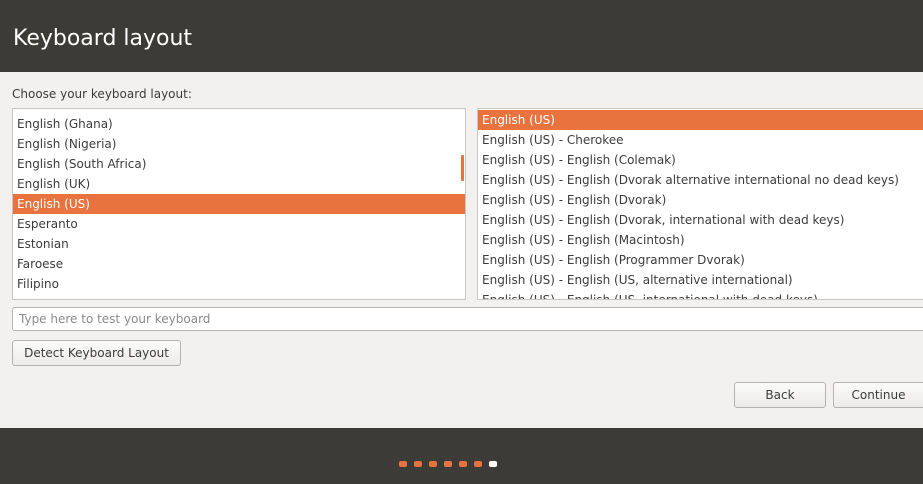 This screenshot has width=923, height=484. Describe the element at coordinates (239, 296) in the screenshot. I see `layout-list-item` at that location.